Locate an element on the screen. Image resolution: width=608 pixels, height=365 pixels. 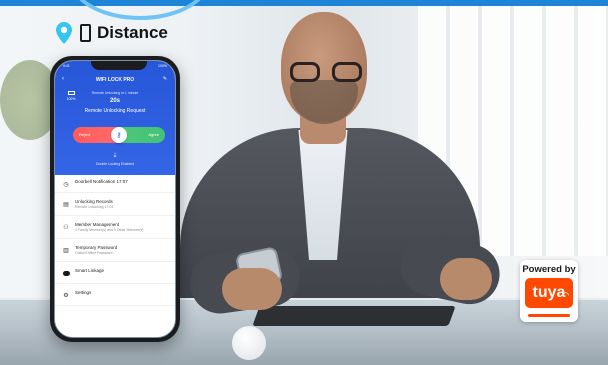
settings-icon: ⚙ is located at coordinates (66, 295).